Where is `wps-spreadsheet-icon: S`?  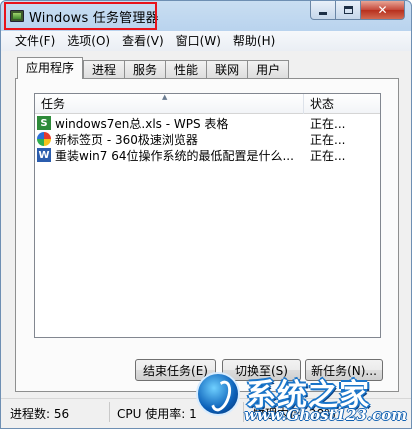
wps-spreadsheet-icon: S is located at coordinates (44, 123).